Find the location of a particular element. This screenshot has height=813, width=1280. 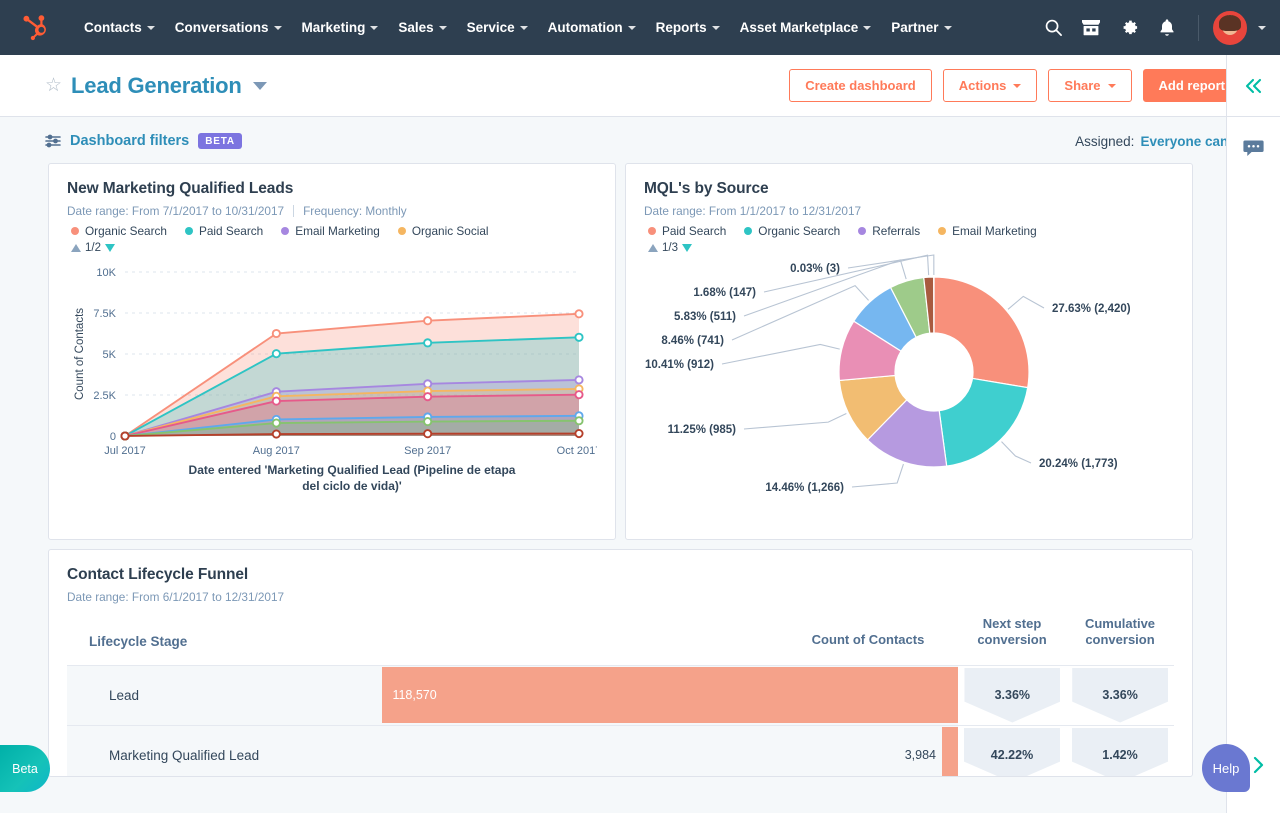

bell-icon is located at coordinates (1167, 28).